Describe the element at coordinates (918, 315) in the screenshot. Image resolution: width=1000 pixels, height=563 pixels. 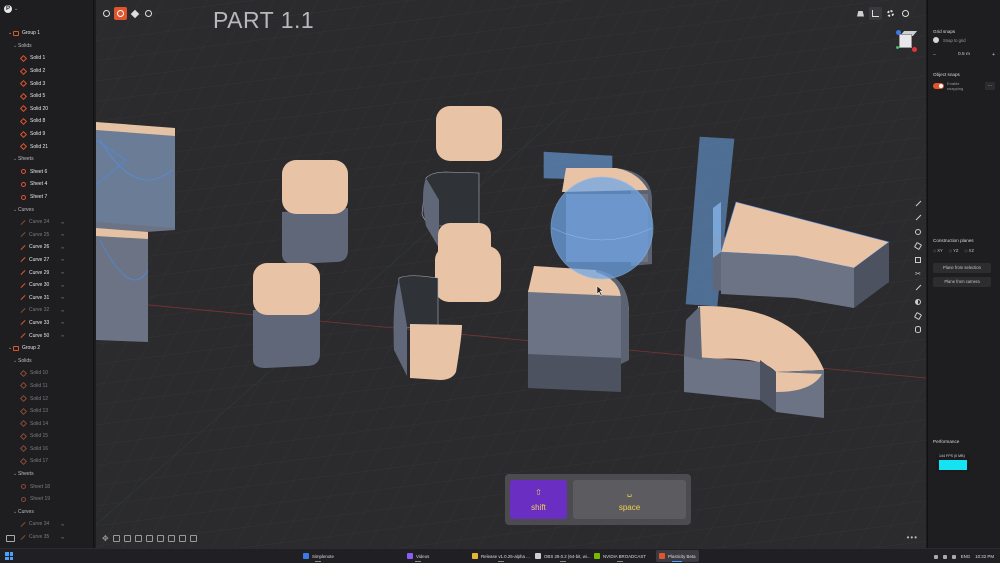
I see `box-tool` at that location.